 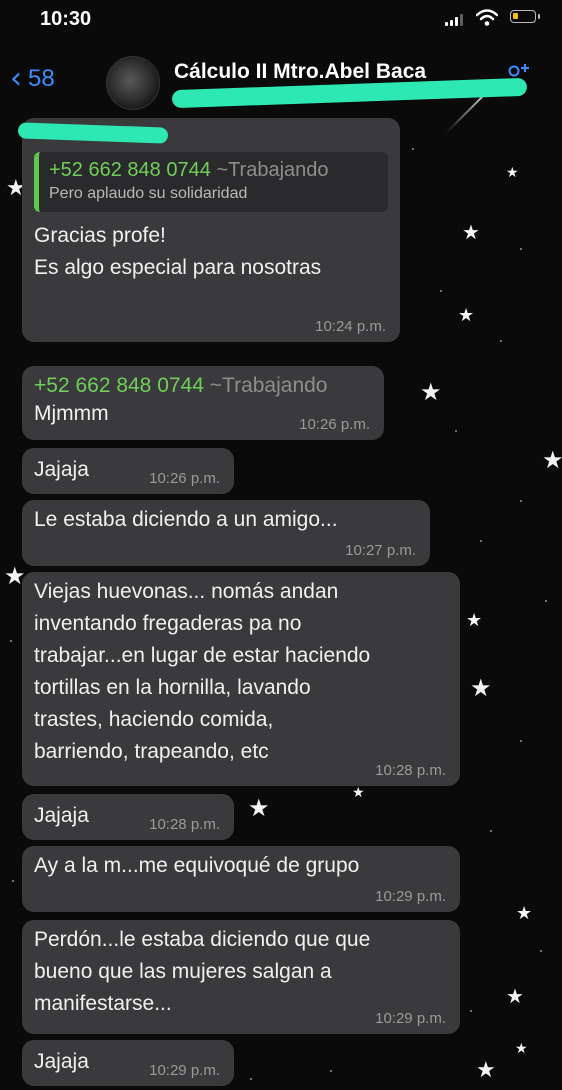 What do you see at coordinates (487, 17) in the screenshot?
I see `wifi-icon` at bounding box center [487, 17].